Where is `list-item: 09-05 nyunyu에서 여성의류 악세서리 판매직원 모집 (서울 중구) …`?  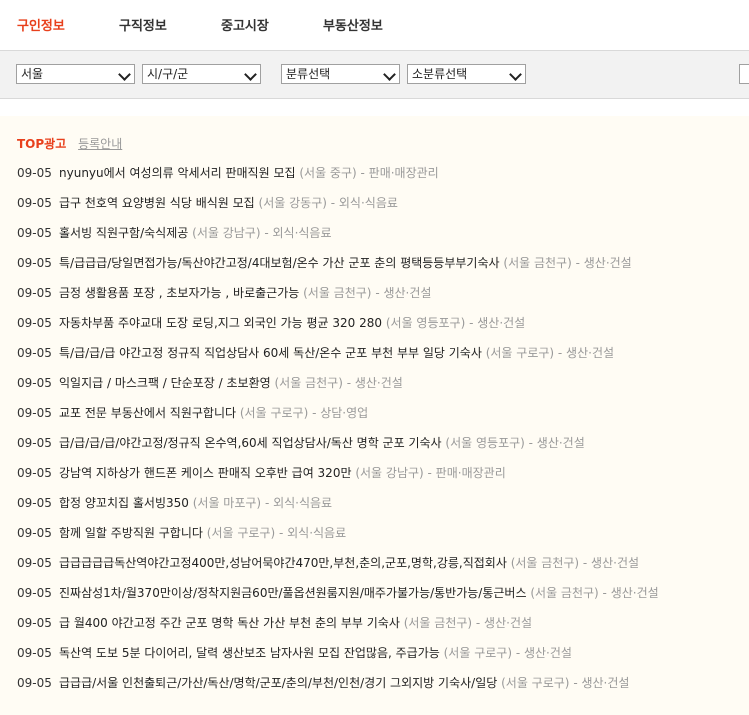
list-item: 09-05 nyunyu에서 여성의류 악세서리 판매직원 모집 (서울 중구) … is located at coordinates (228, 173).